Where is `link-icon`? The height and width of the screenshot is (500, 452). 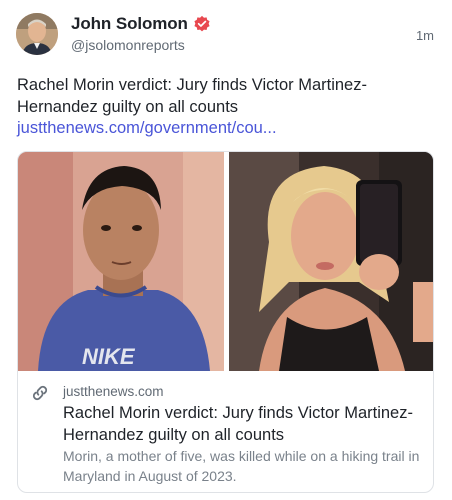
link-icon is located at coordinates (40, 393).